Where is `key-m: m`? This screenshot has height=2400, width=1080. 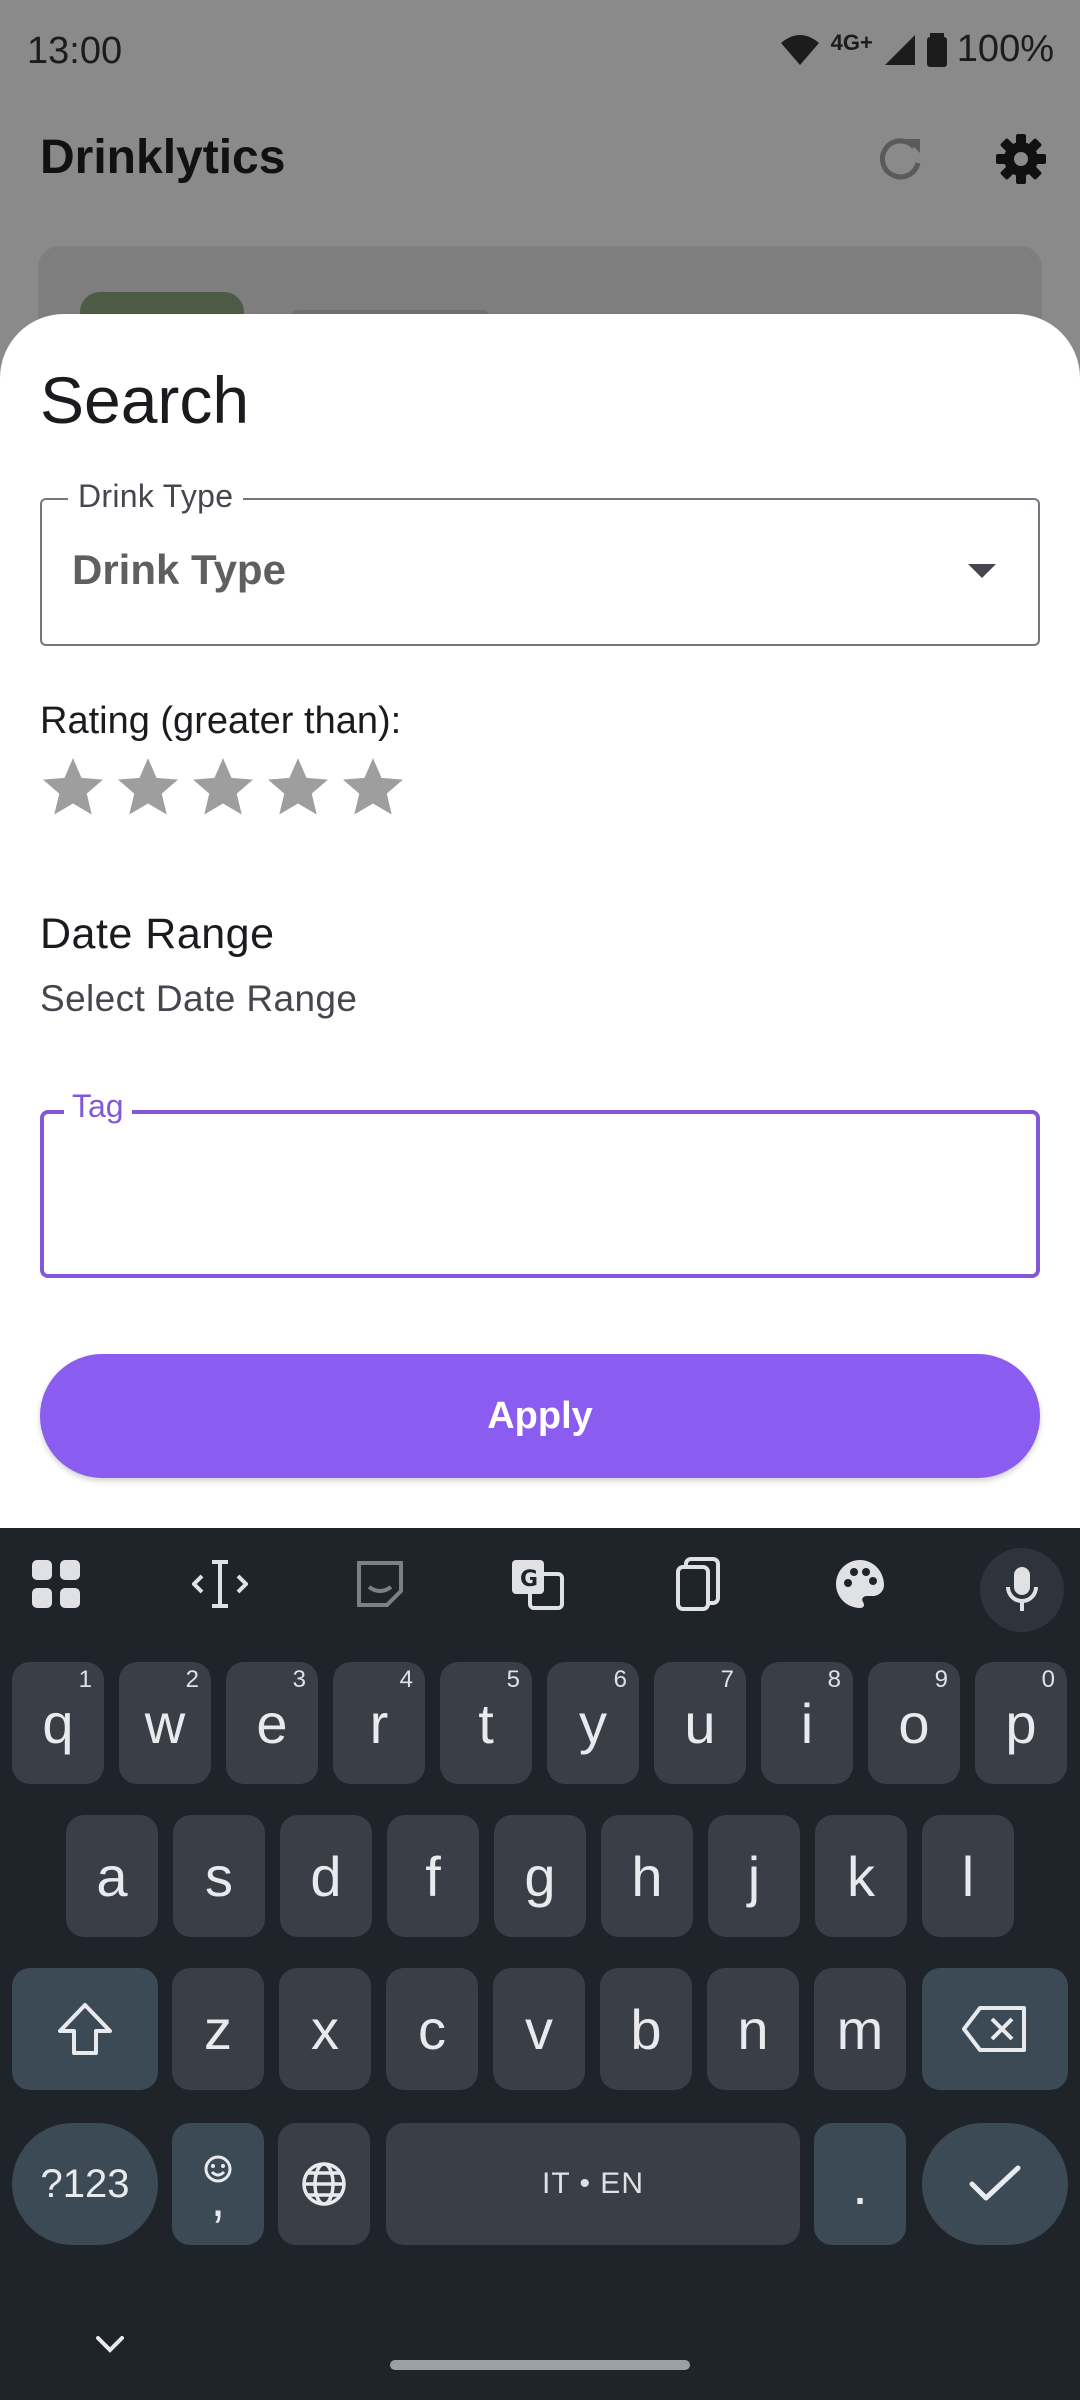 key-m: m is located at coordinates (860, 2029).